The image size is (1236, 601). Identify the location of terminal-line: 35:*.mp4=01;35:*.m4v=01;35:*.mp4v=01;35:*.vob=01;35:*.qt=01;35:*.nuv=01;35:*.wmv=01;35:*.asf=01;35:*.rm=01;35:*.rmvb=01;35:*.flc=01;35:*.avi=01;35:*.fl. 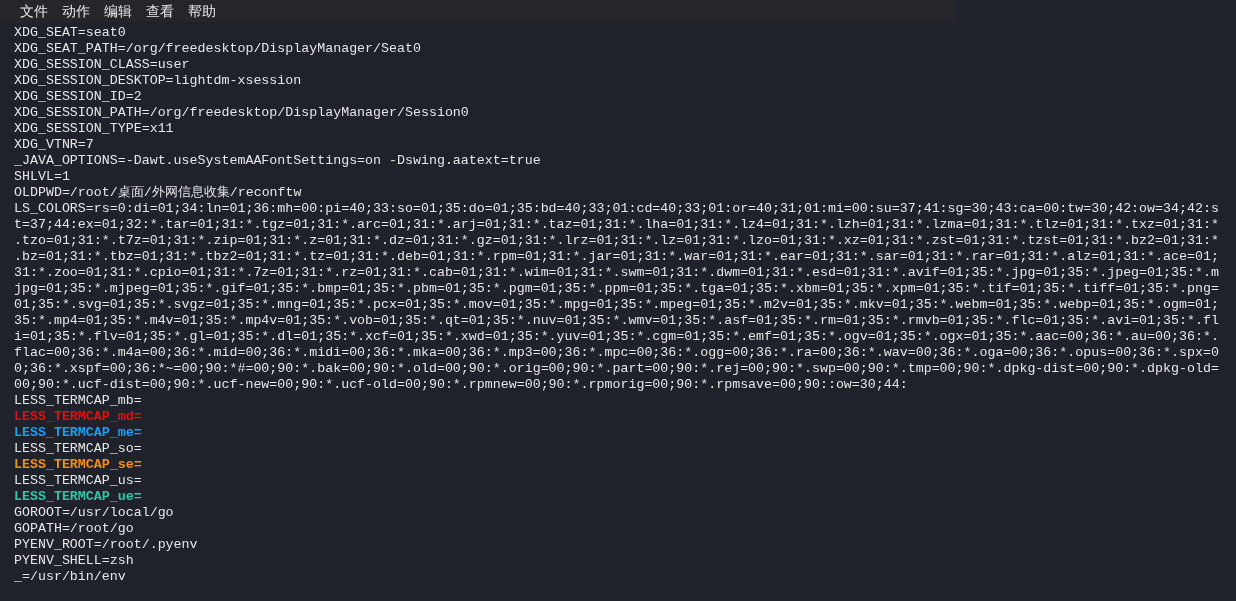
(616, 321).